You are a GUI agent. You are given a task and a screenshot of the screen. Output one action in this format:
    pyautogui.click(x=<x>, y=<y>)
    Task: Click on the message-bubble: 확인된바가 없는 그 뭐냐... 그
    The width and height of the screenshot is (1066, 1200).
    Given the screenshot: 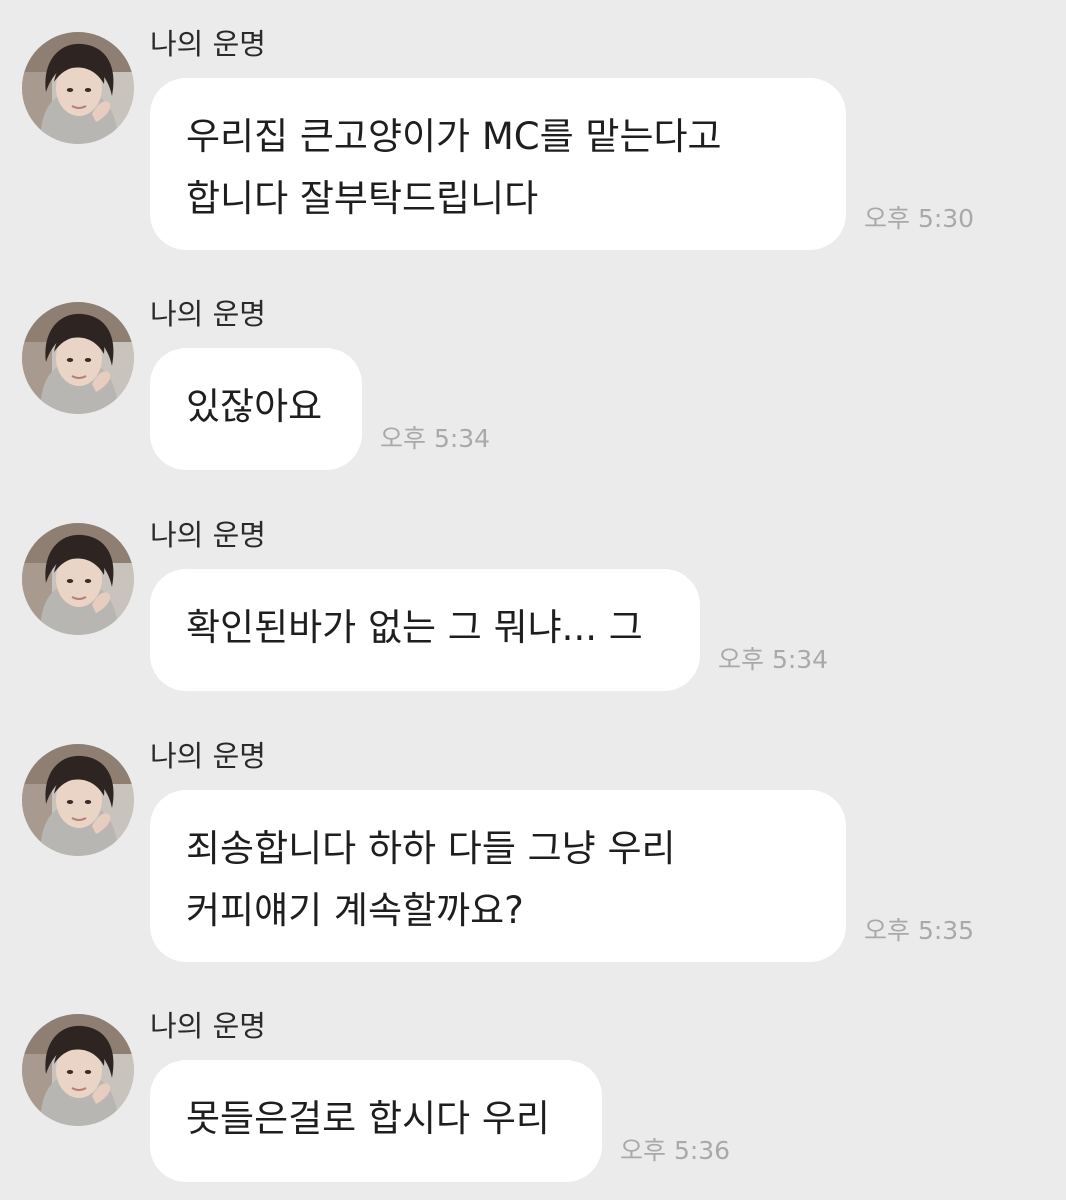 What is the action you would take?
    pyautogui.click(x=425, y=630)
    